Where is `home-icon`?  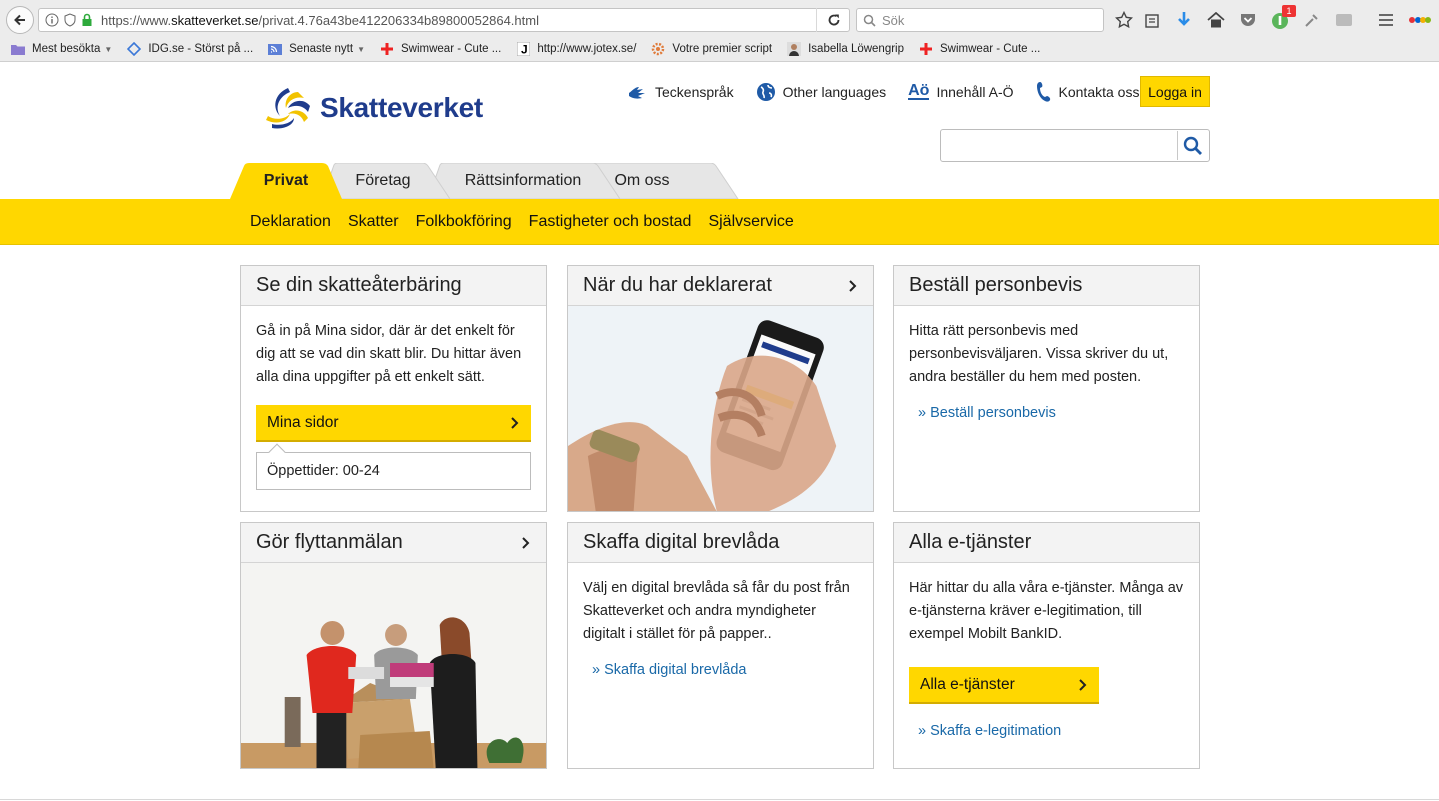 home-icon is located at coordinates (1216, 20).